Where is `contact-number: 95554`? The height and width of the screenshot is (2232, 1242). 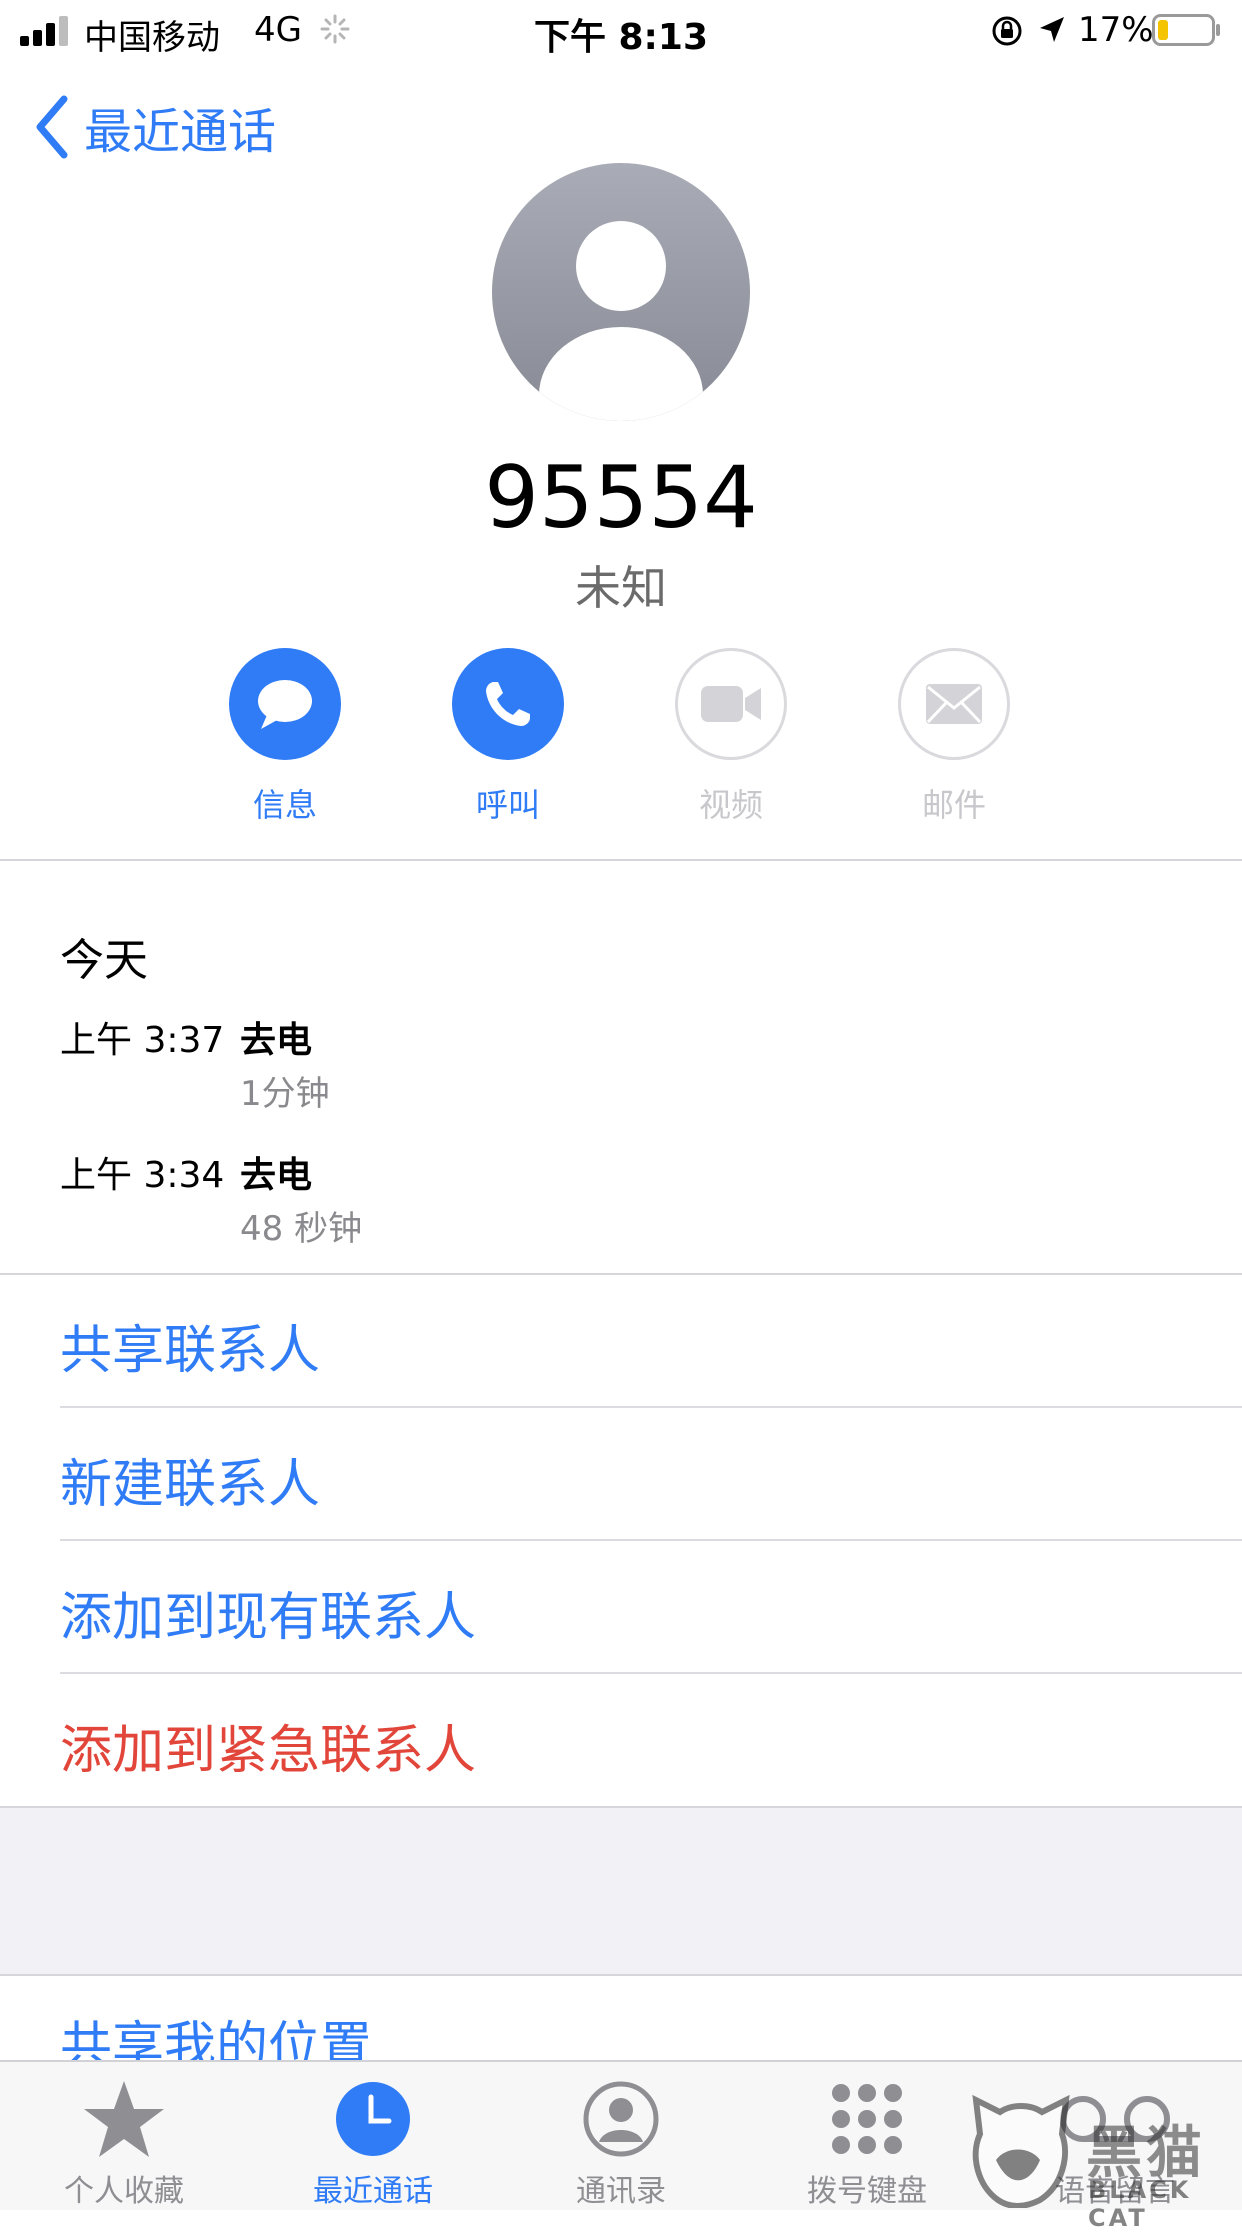
contact-number: 95554 is located at coordinates (621, 498).